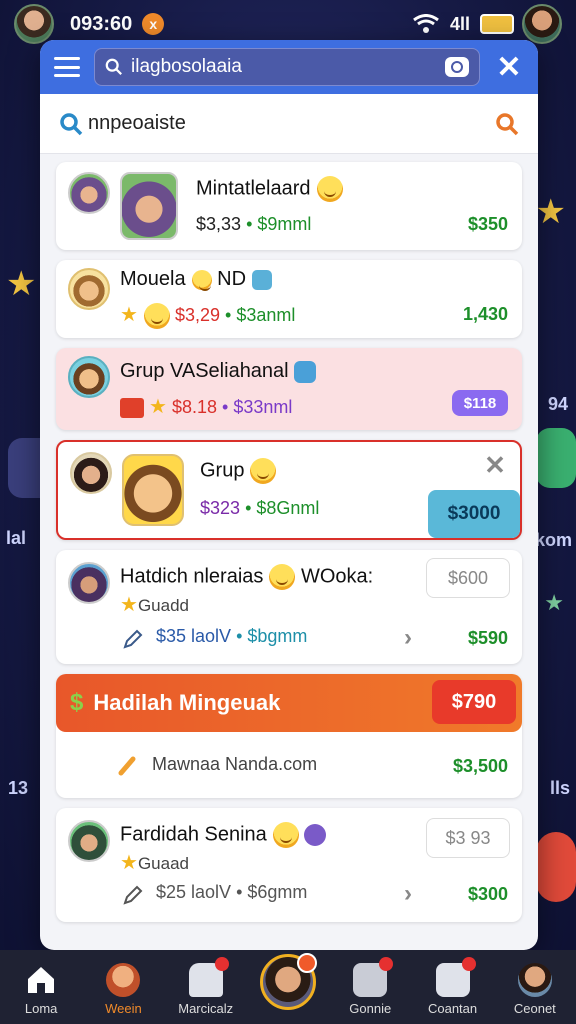  What do you see at coordinates (459, 23) in the screenshot?
I see `signal-text: 4ll` at bounding box center [459, 23].